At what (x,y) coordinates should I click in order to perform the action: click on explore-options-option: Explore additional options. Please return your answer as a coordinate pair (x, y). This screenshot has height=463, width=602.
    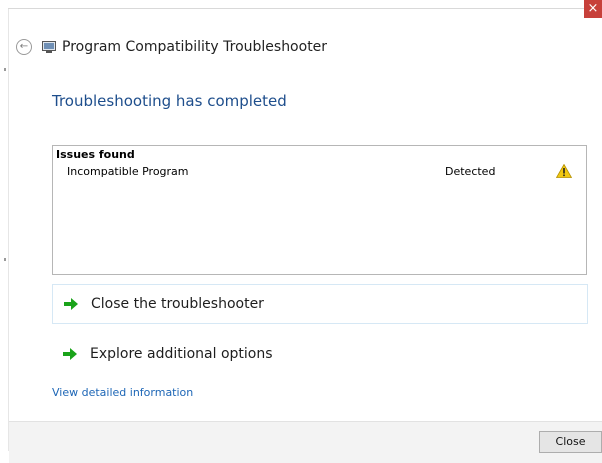
    Looking at the image, I should click on (320, 354).